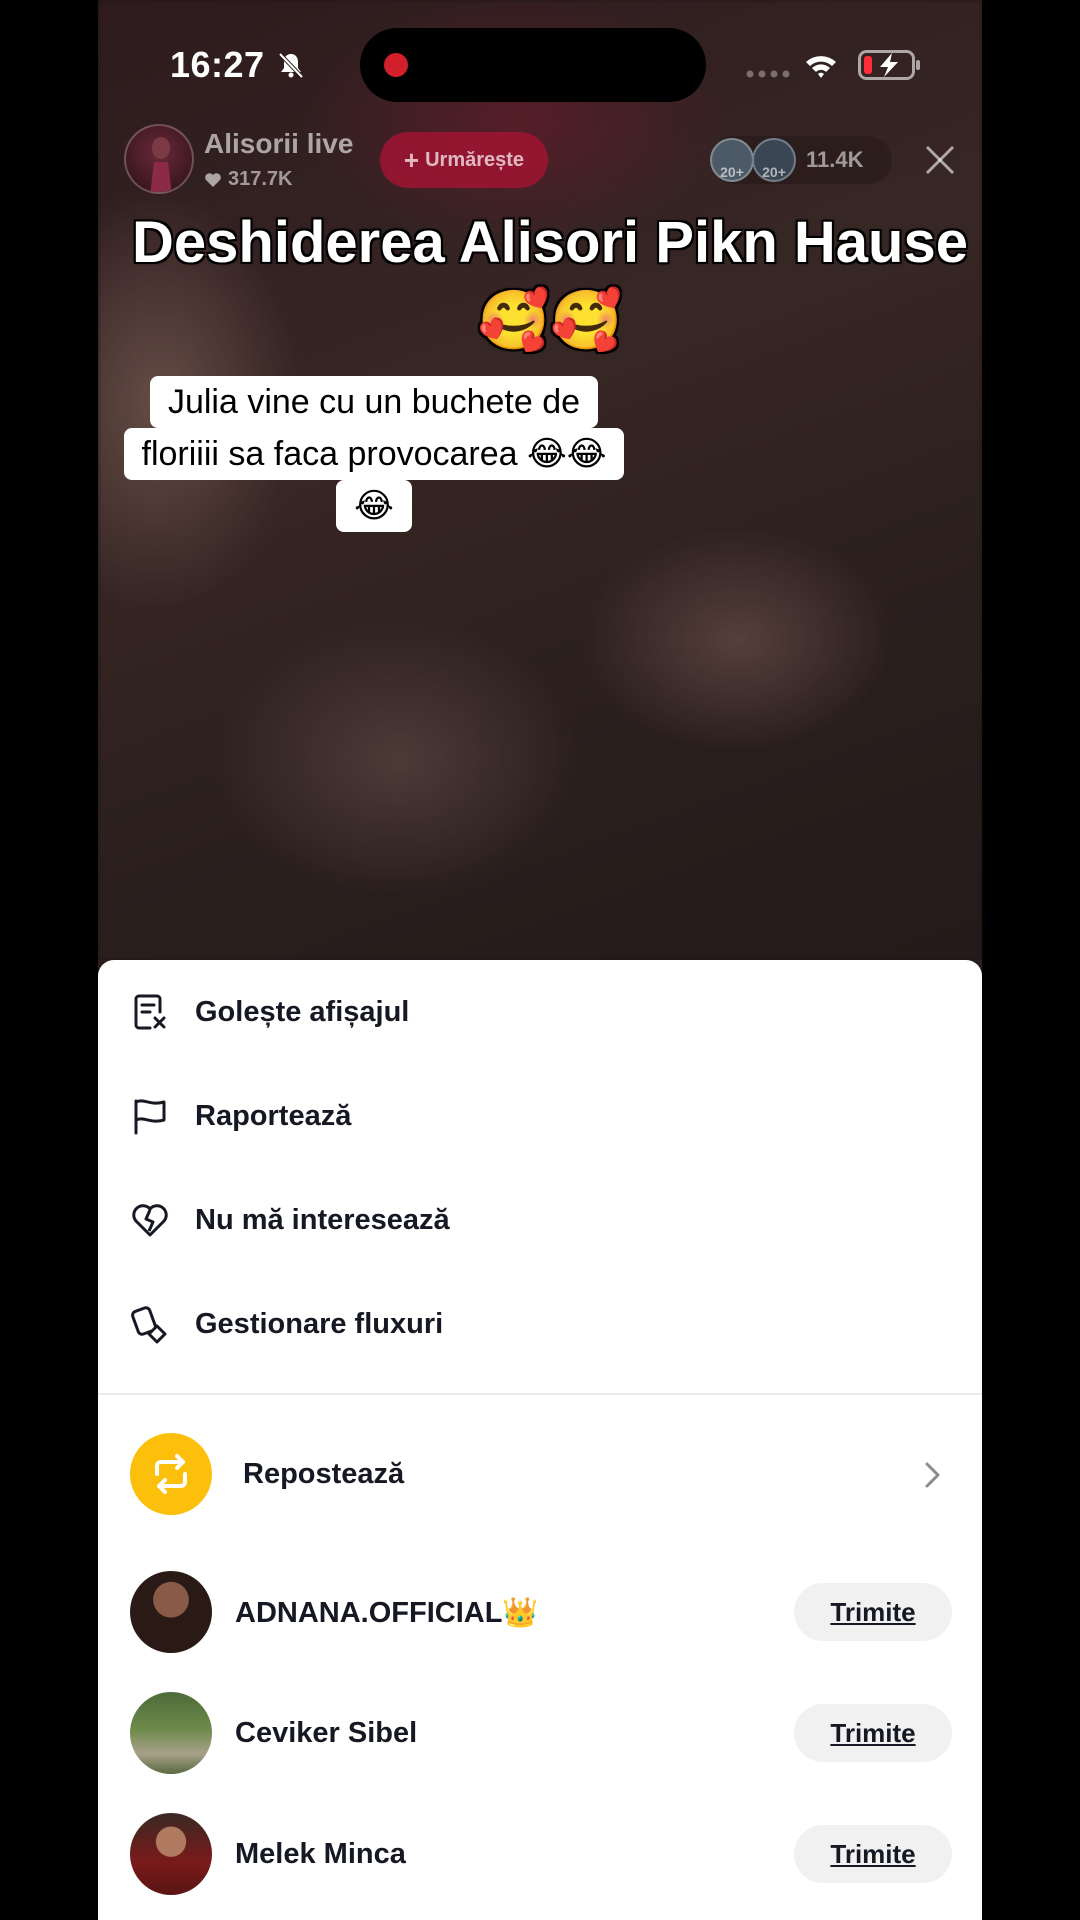  Describe the element at coordinates (540, 1855) in the screenshot. I see `contact-row: Melek Minca Trimite` at that location.